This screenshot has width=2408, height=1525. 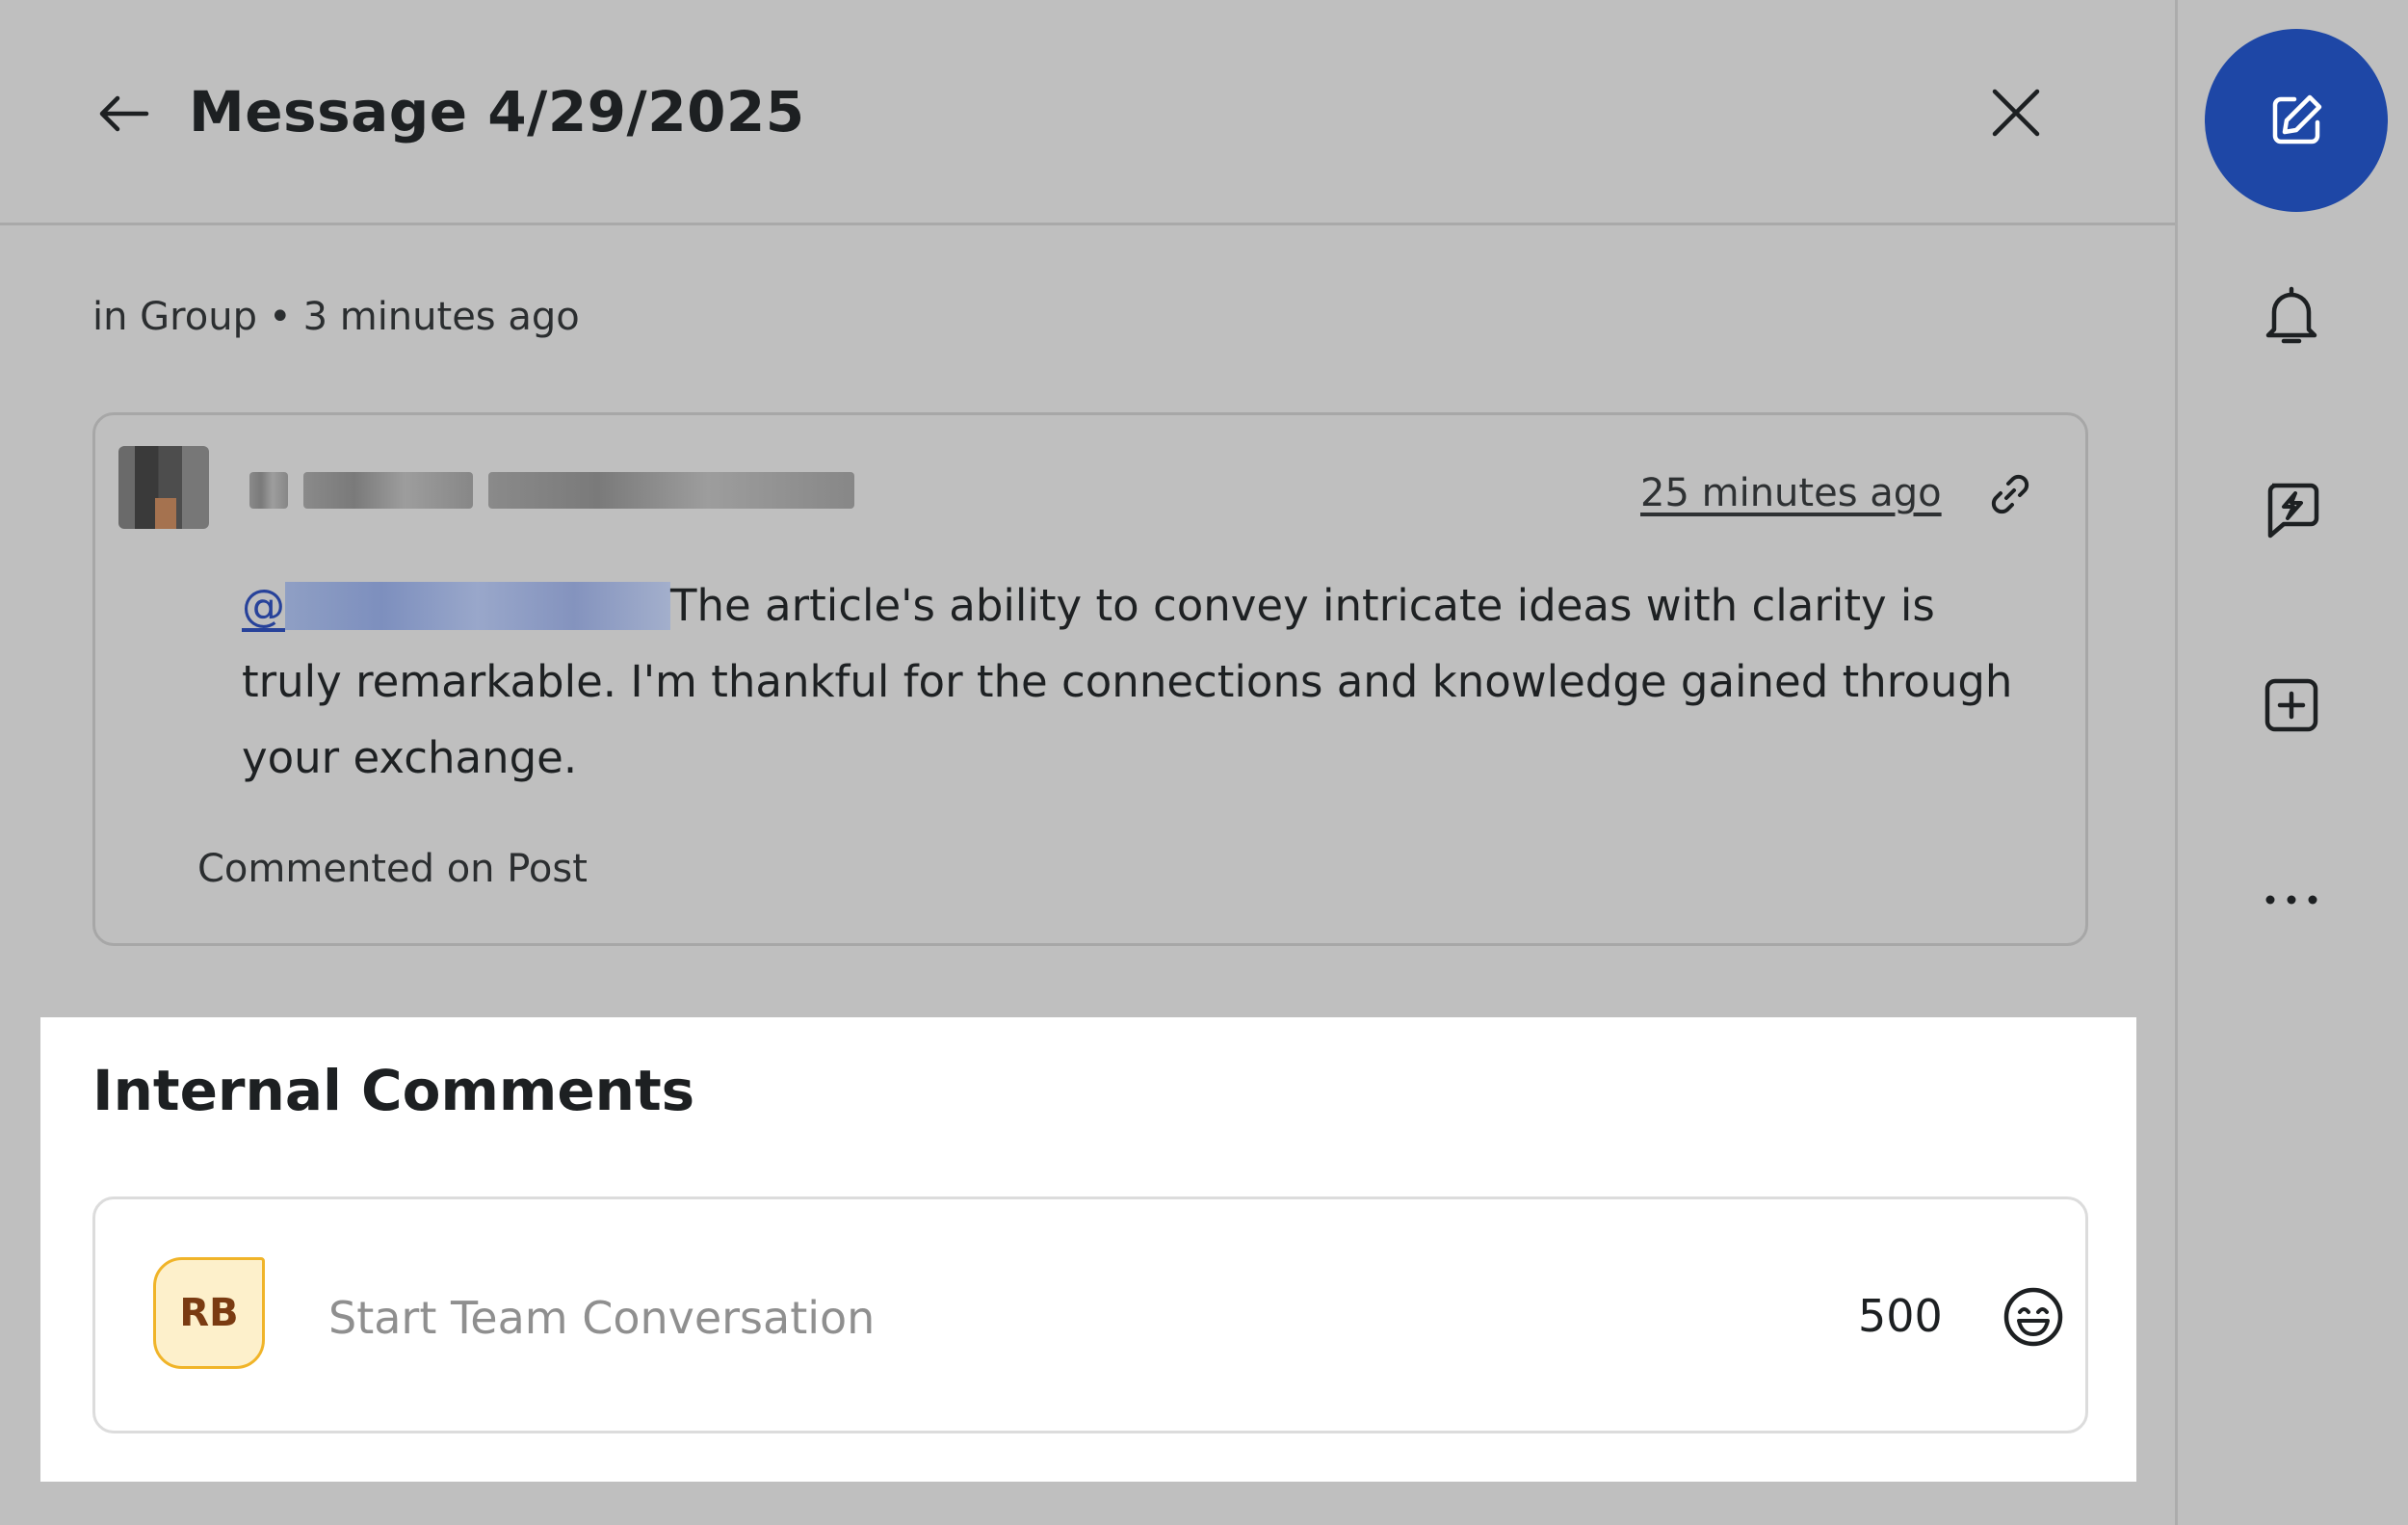 I want to click on notifications-button, so click(x=2291, y=316).